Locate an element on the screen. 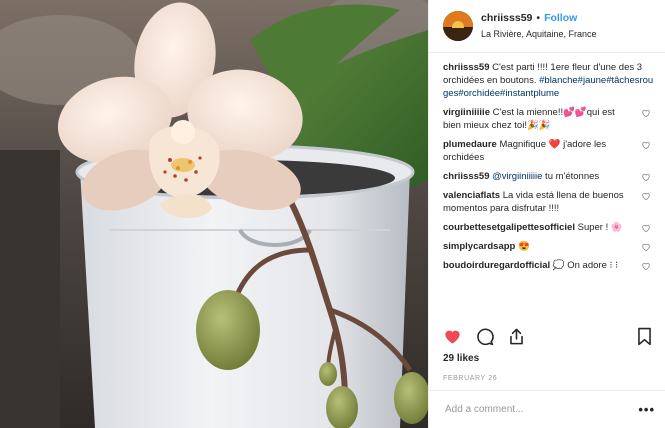 The height and width of the screenshot is (428, 665). caption-username: chriisss59 is located at coordinates (466, 67).